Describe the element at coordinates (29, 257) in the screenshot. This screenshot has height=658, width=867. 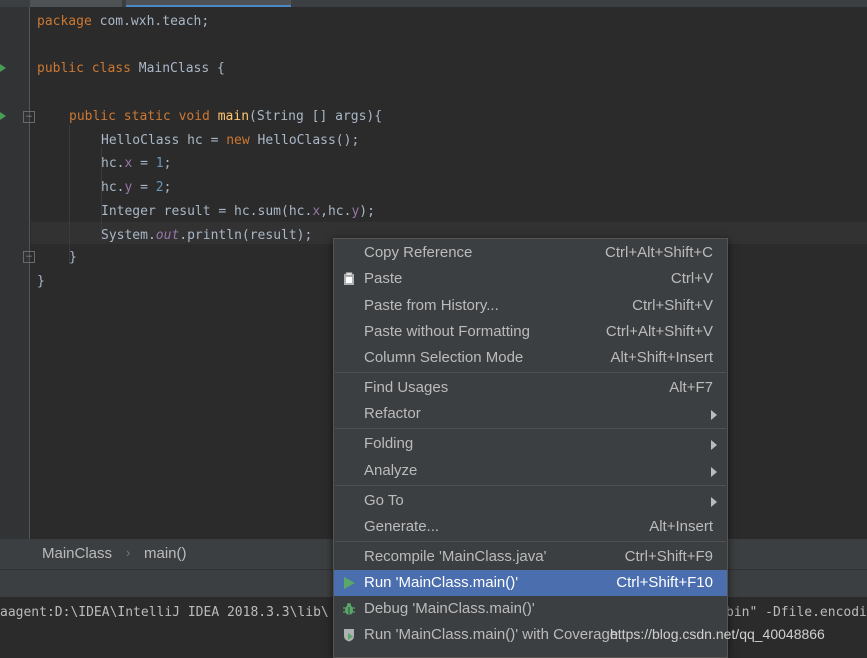
I see `fold-end-icon: −` at that location.